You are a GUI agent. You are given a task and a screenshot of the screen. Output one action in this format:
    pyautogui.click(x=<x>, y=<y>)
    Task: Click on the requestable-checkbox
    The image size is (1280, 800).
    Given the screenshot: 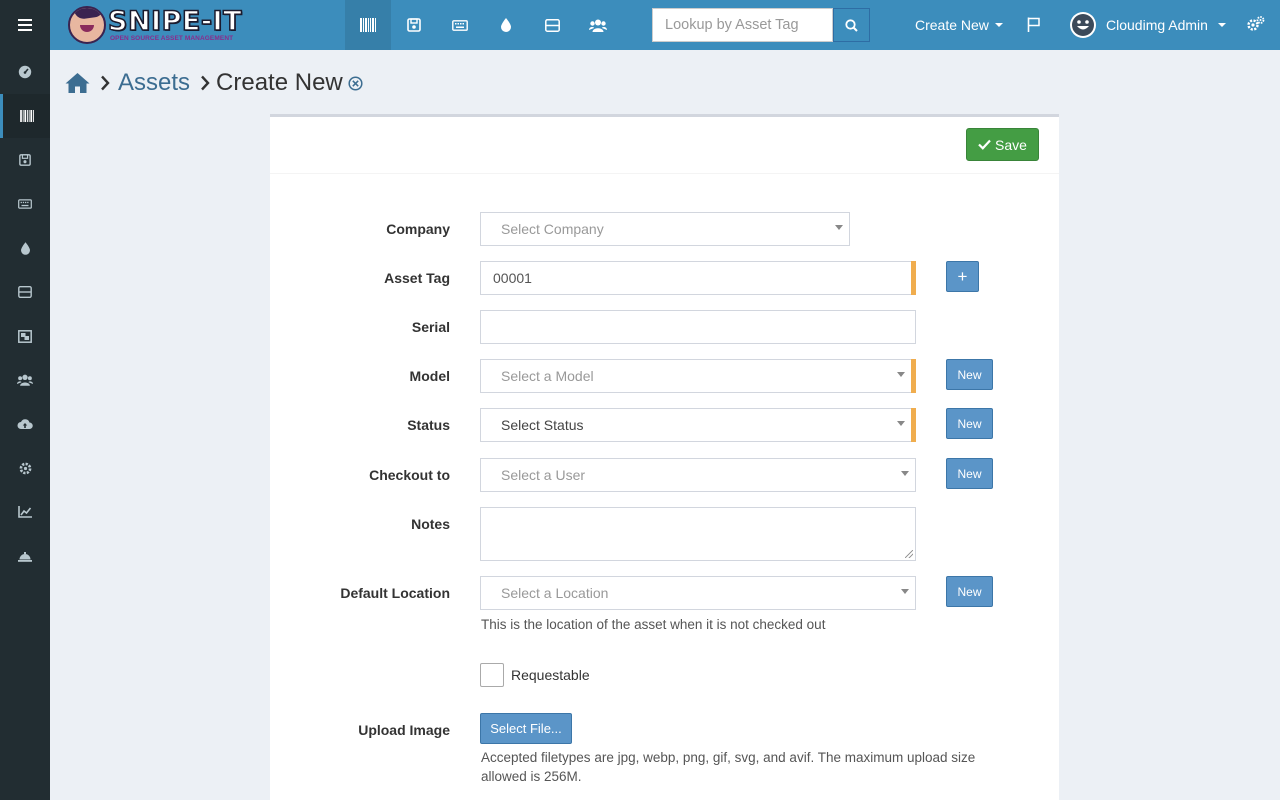 What is the action you would take?
    pyautogui.click(x=492, y=675)
    